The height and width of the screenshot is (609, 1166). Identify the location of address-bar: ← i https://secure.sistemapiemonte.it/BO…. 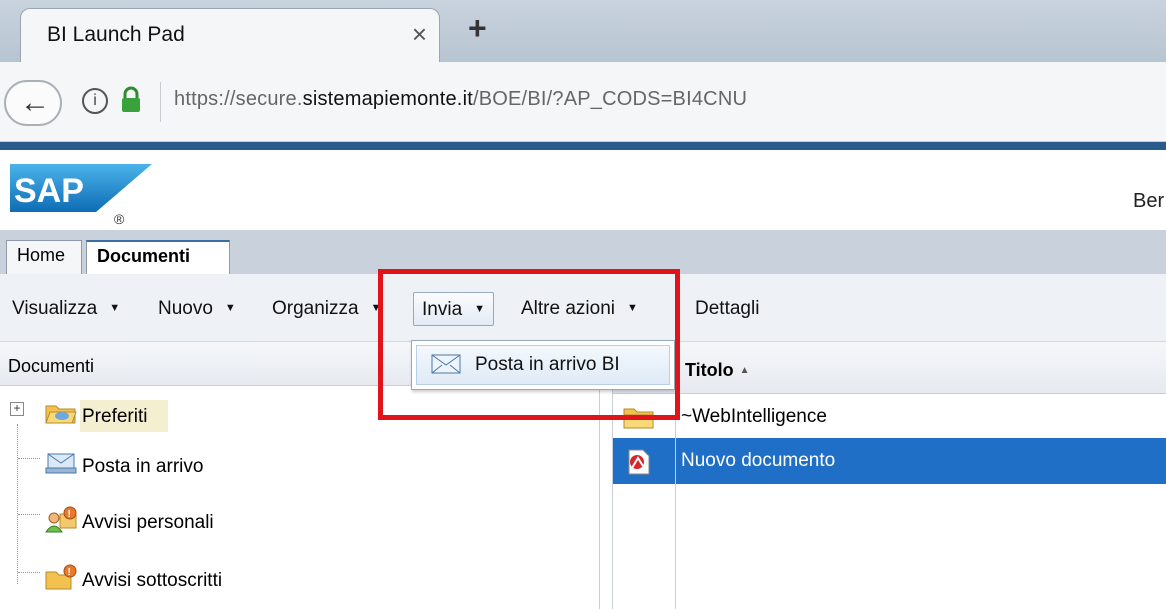
(583, 102).